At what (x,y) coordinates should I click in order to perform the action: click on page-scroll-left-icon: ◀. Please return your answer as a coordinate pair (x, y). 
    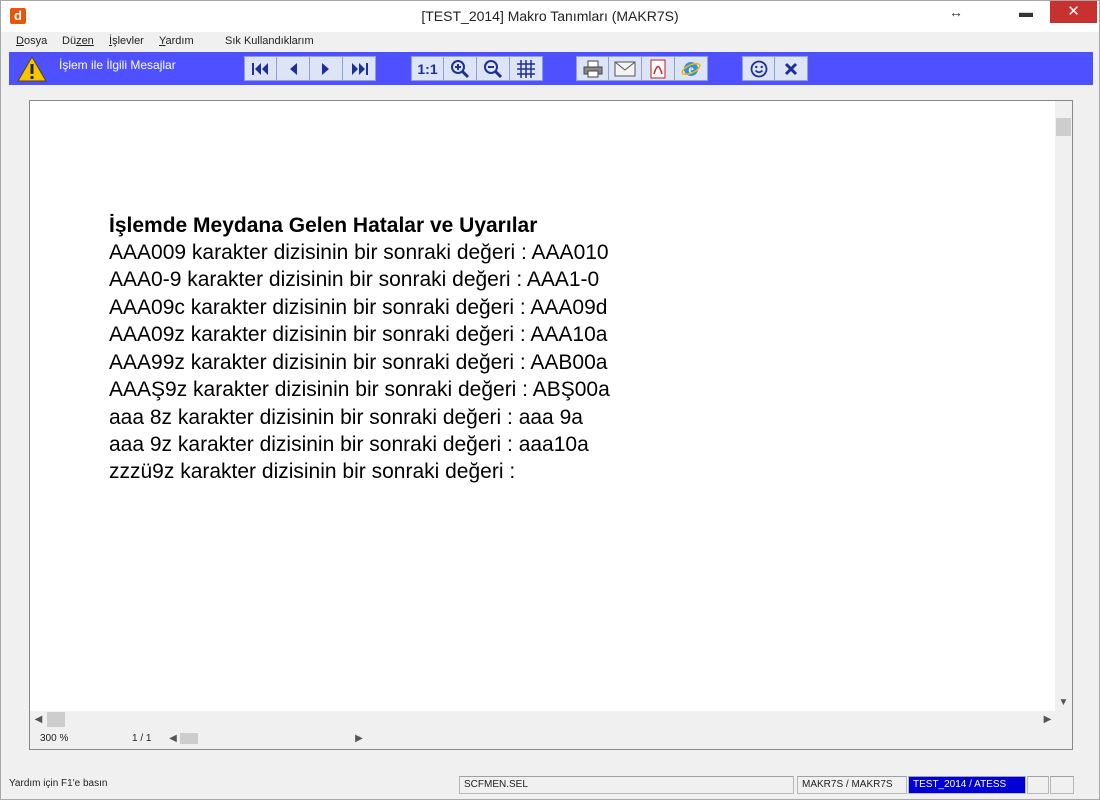
    Looking at the image, I should click on (173, 738).